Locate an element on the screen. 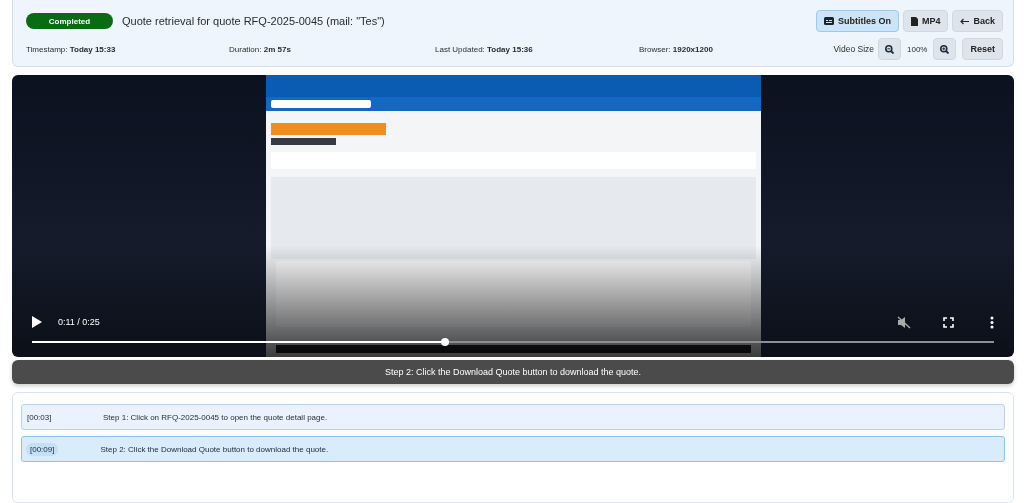 Image resolution: width=1024 pixels, height=503 pixels. captions-icon is located at coordinates (828, 21).